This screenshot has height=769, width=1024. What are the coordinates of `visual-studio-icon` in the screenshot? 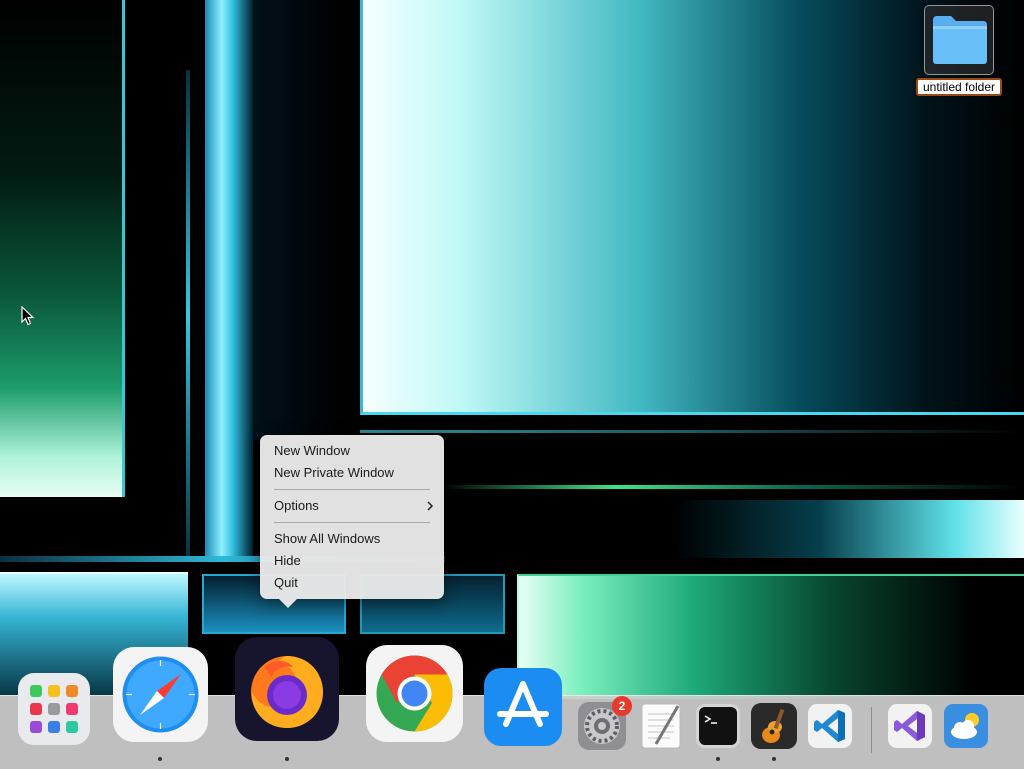 It's located at (910, 726).